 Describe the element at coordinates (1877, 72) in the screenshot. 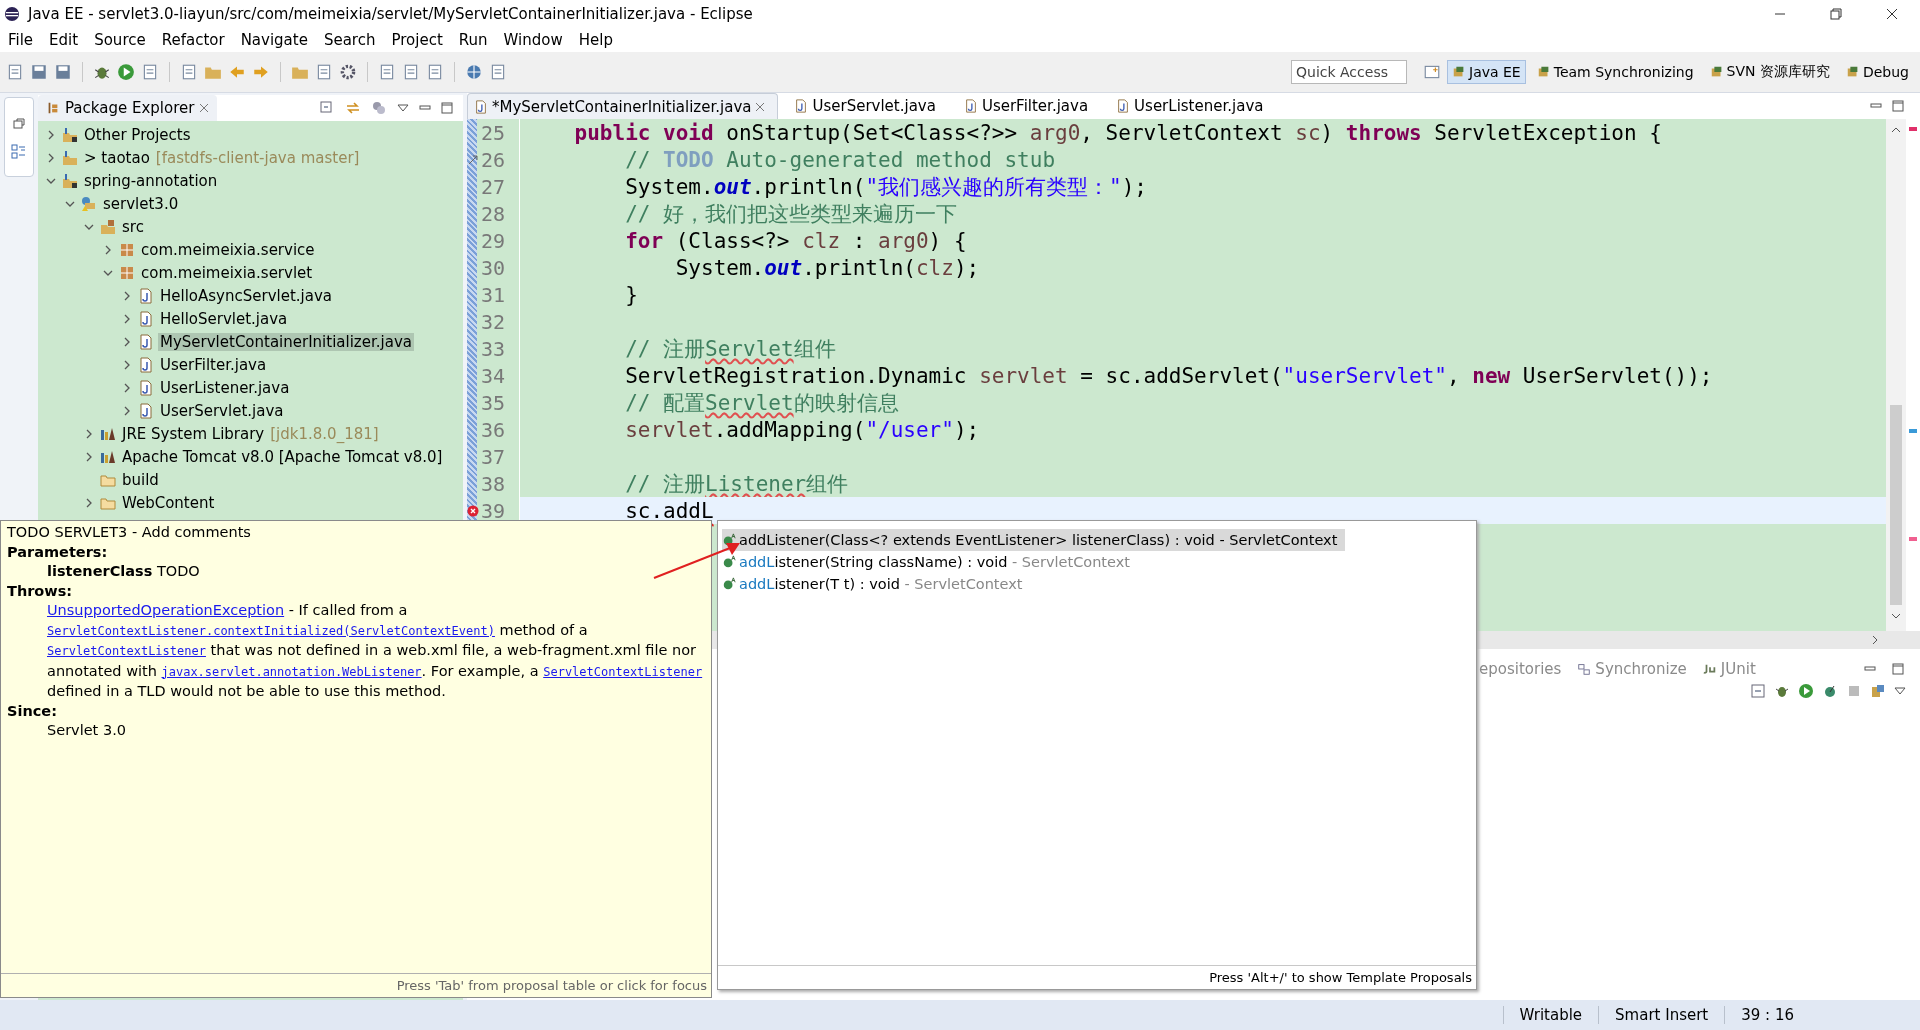

I see `perspective-button: Debug` at that location.